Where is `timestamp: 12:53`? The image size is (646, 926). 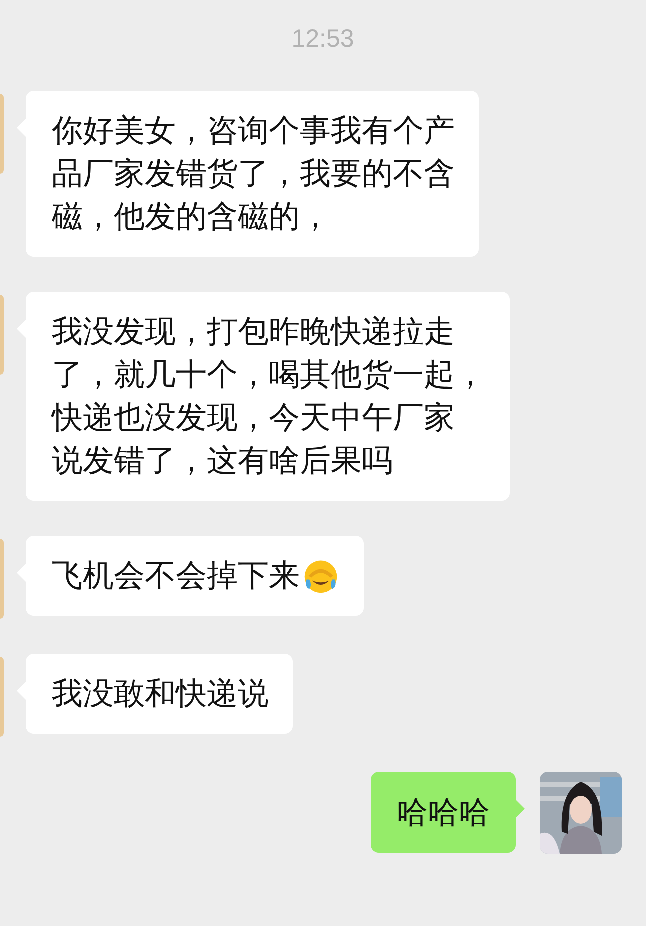
timestamp: 12:53 is located at coordinates (323, 39).